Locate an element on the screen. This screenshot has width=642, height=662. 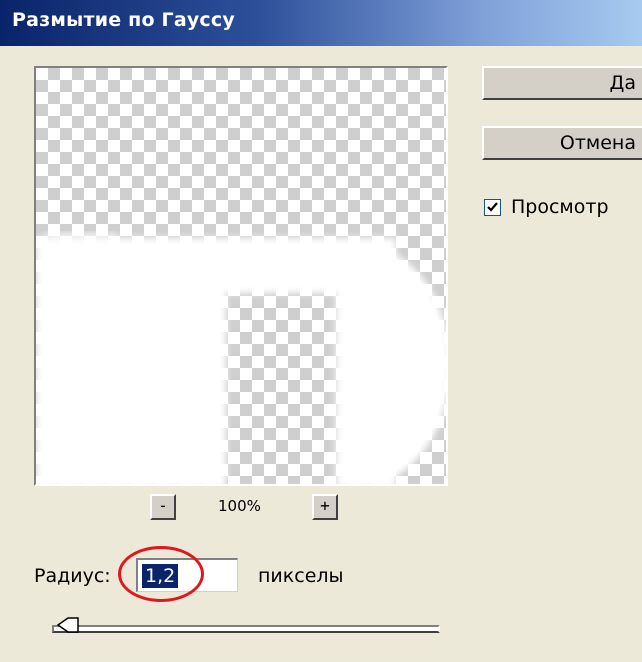
ok-button: Да is located at coordinates (562, 83).